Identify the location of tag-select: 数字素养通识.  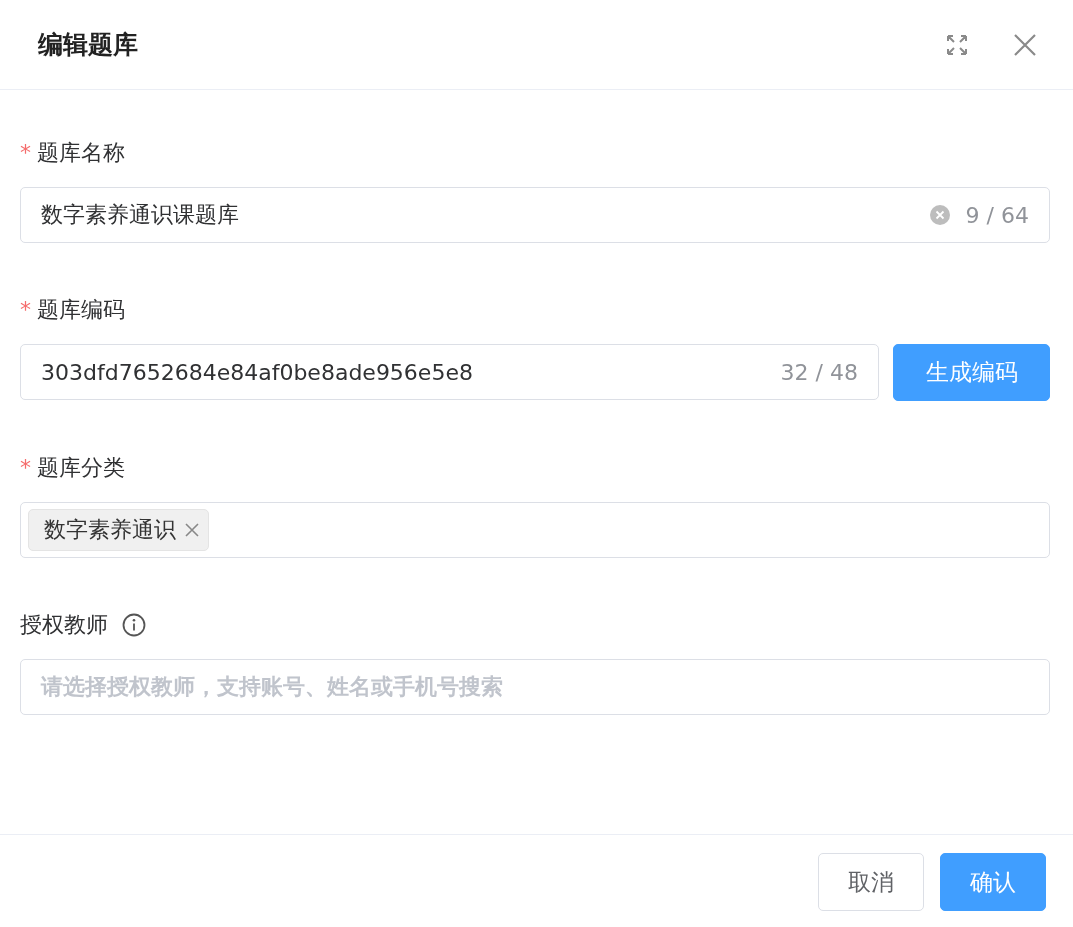
(535, 530).